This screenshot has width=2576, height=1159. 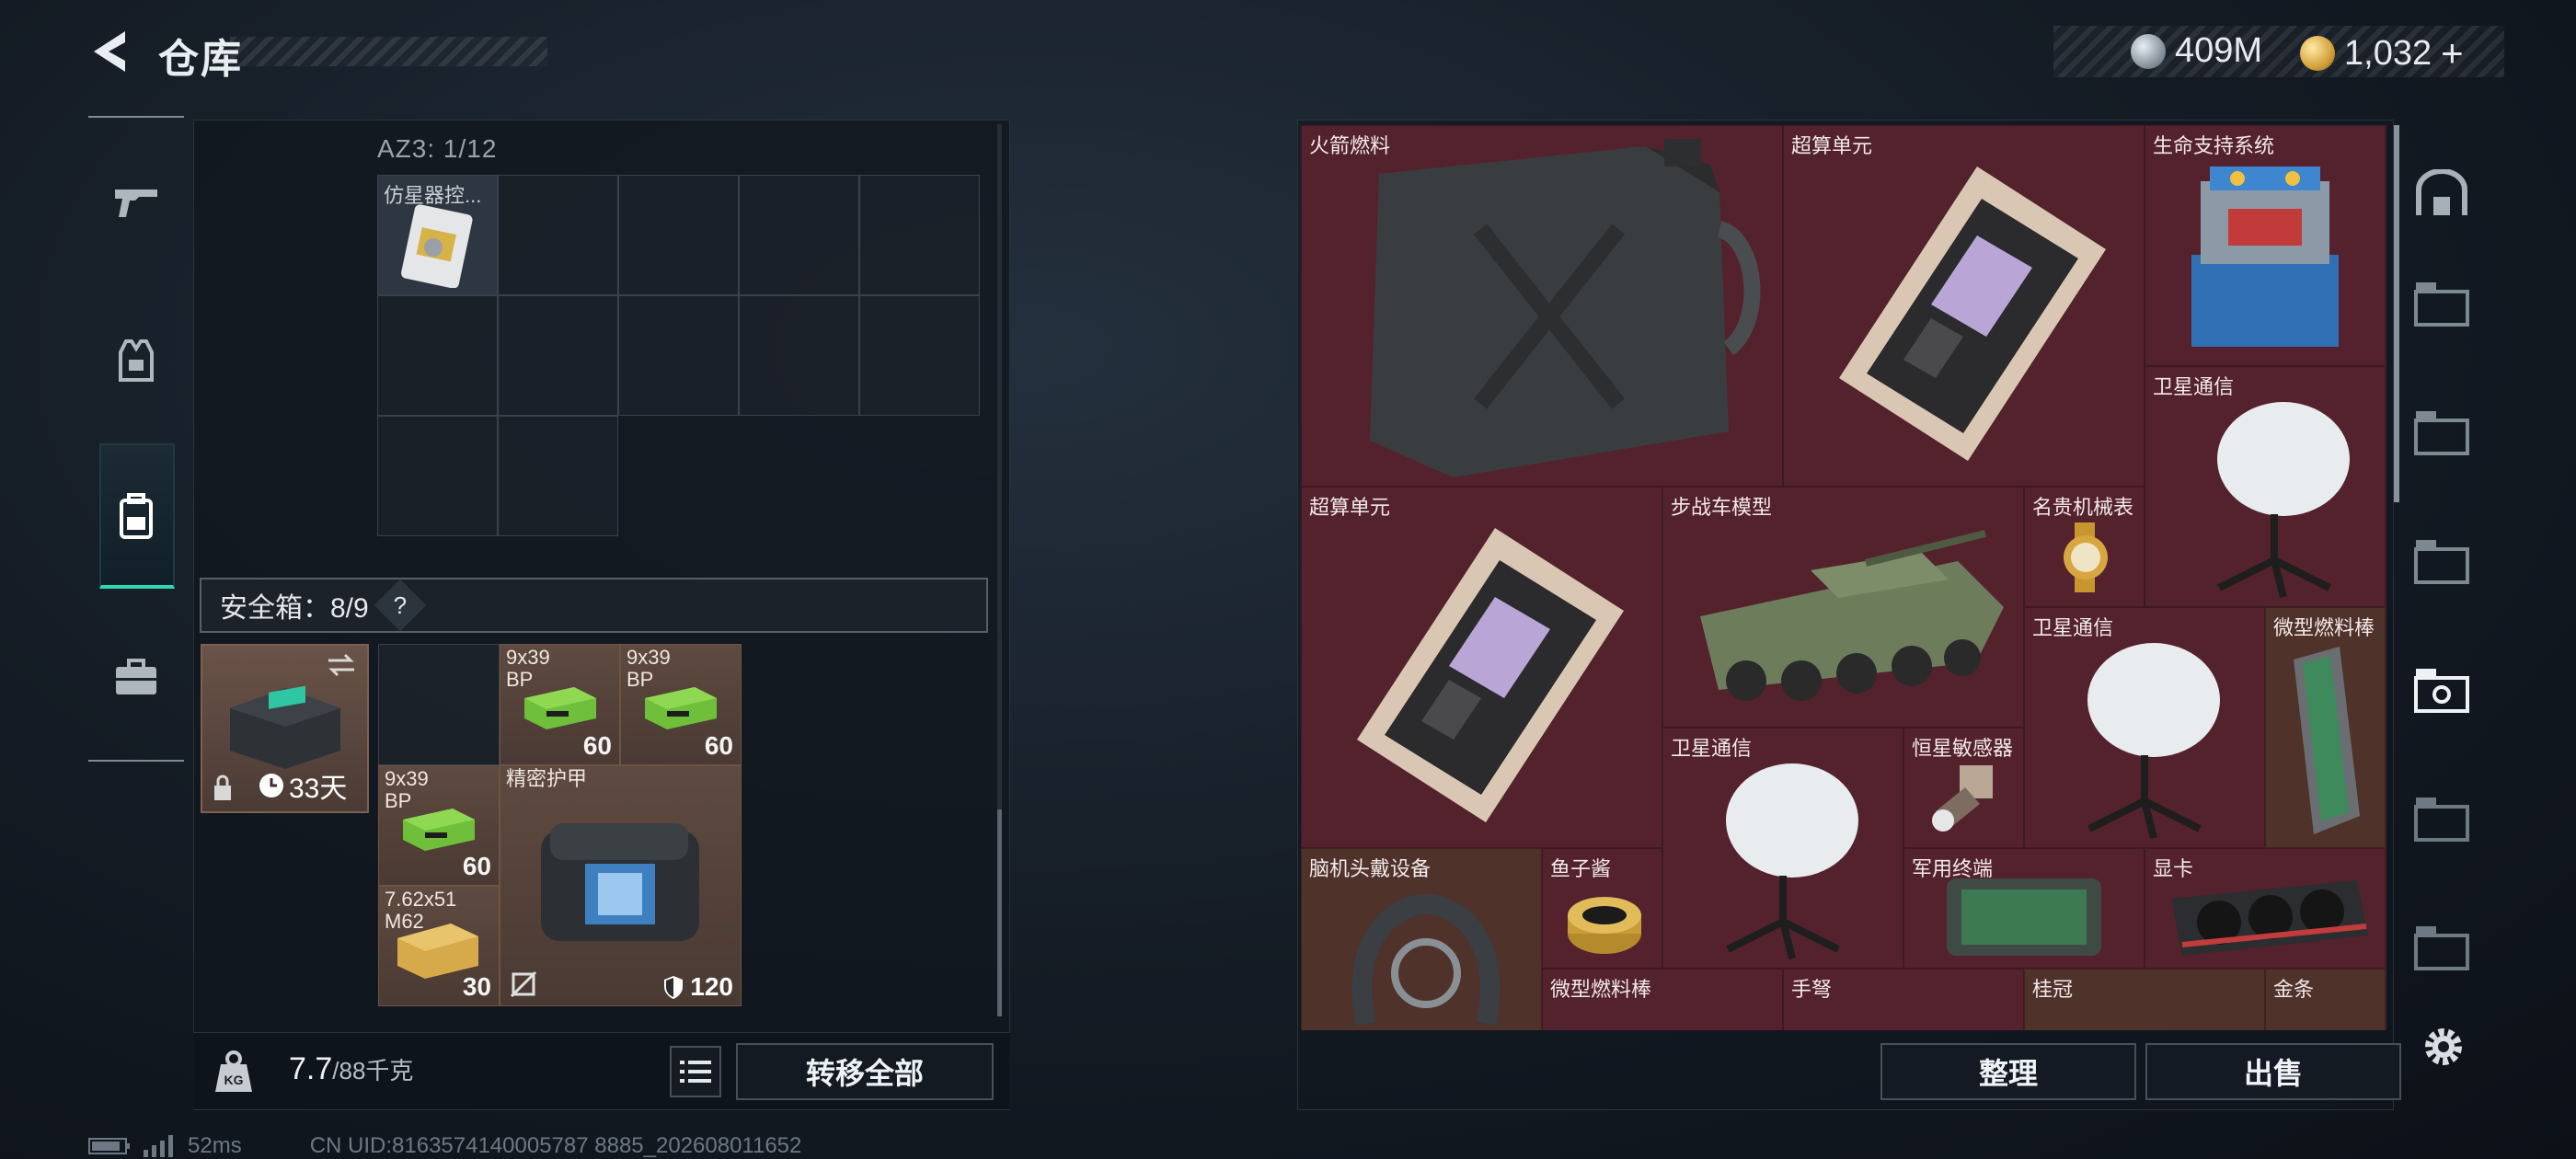 I want to click on ammo-item: 7.62x51 M62 30, so click(x=439, y=946).